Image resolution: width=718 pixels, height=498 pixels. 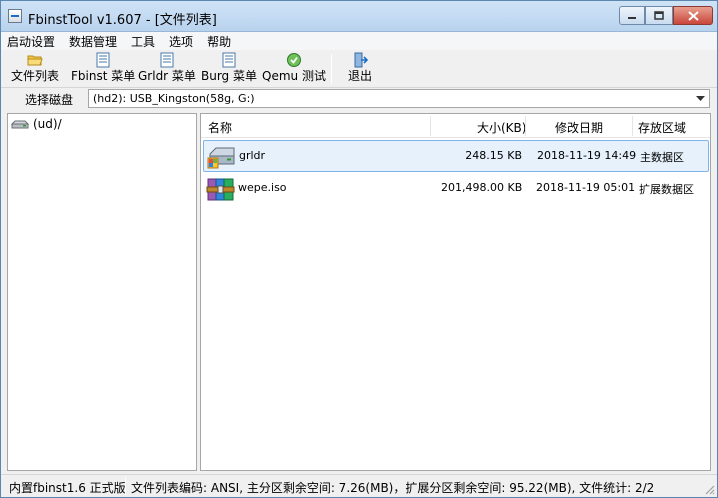 What do you see at coordinates (167, 76) in the screenshot?
I see `grldr-menu-label: Grldr 菜单` at bounding box center [167, 76].